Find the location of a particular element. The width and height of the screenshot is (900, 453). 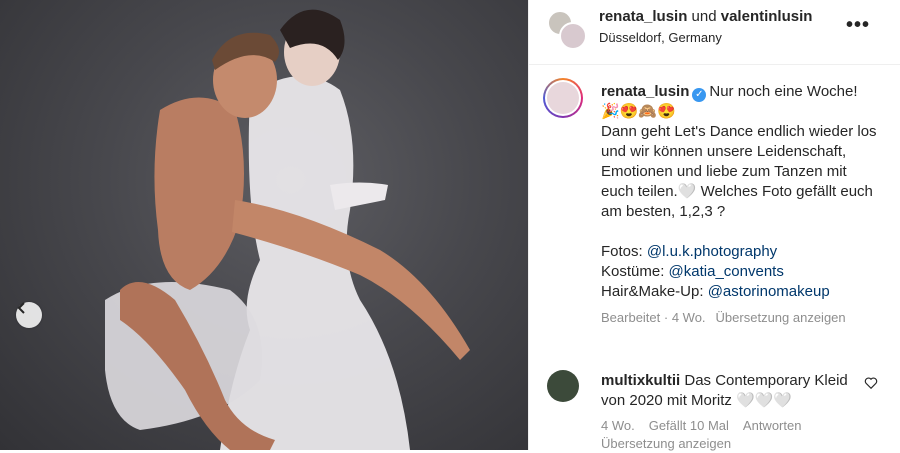

fotos-label: Fotos: is located at coordinates (622, 251).